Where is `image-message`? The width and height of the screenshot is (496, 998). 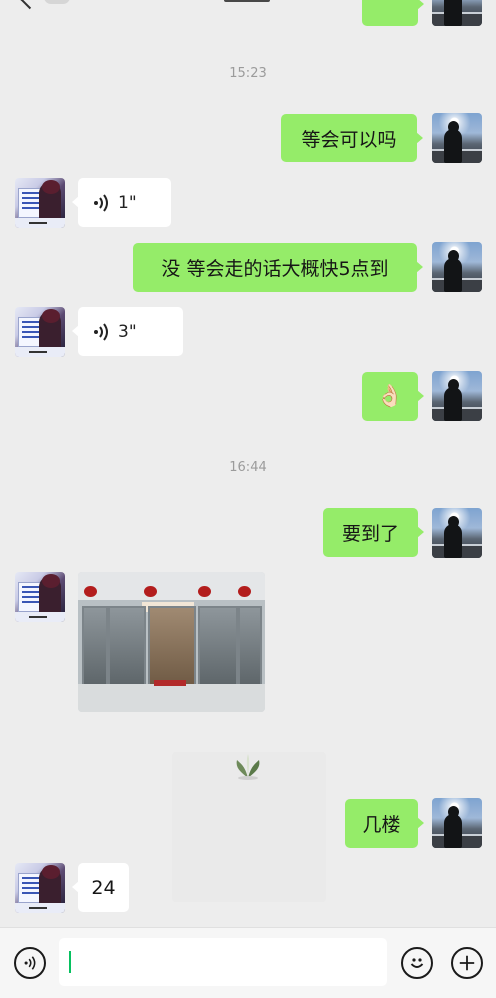 image-message is located at coordinates (171, 642).